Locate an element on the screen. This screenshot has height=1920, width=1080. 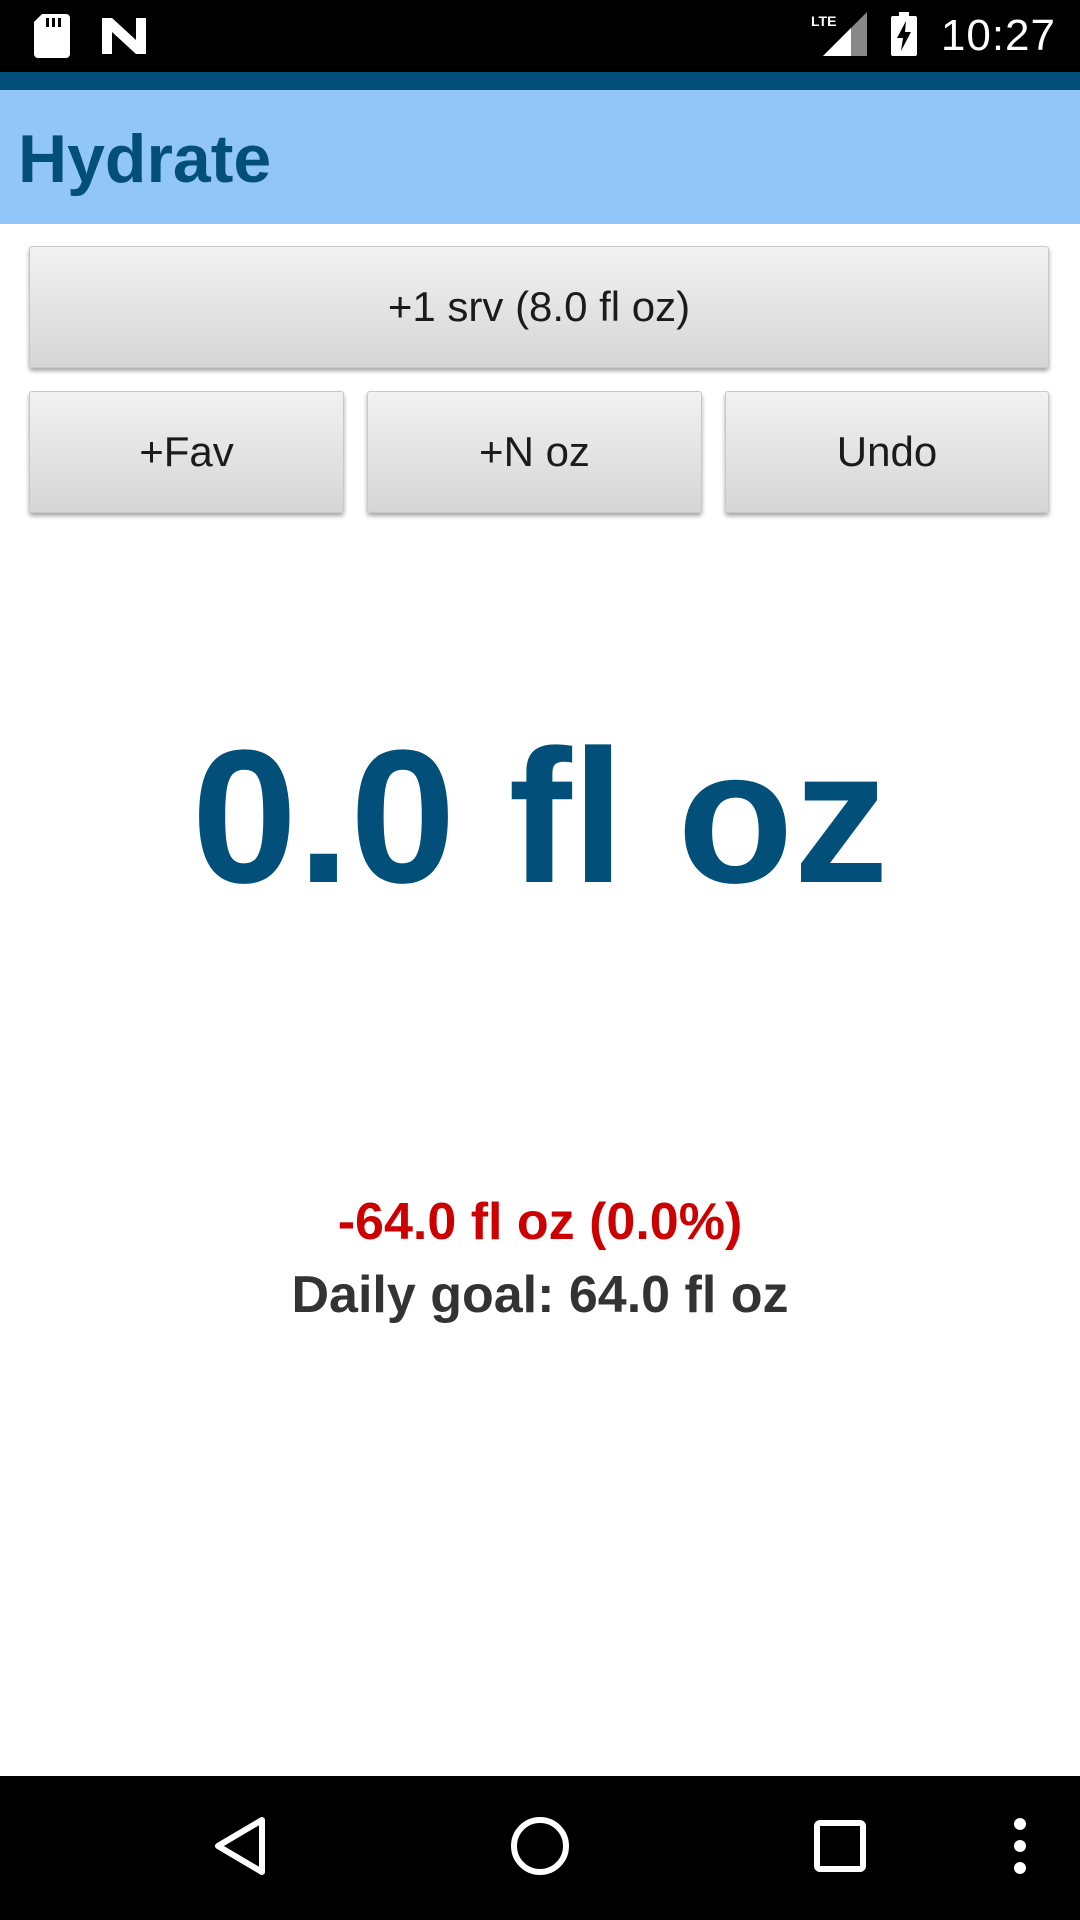
nav-bar is located at coordinates (540, 1848).